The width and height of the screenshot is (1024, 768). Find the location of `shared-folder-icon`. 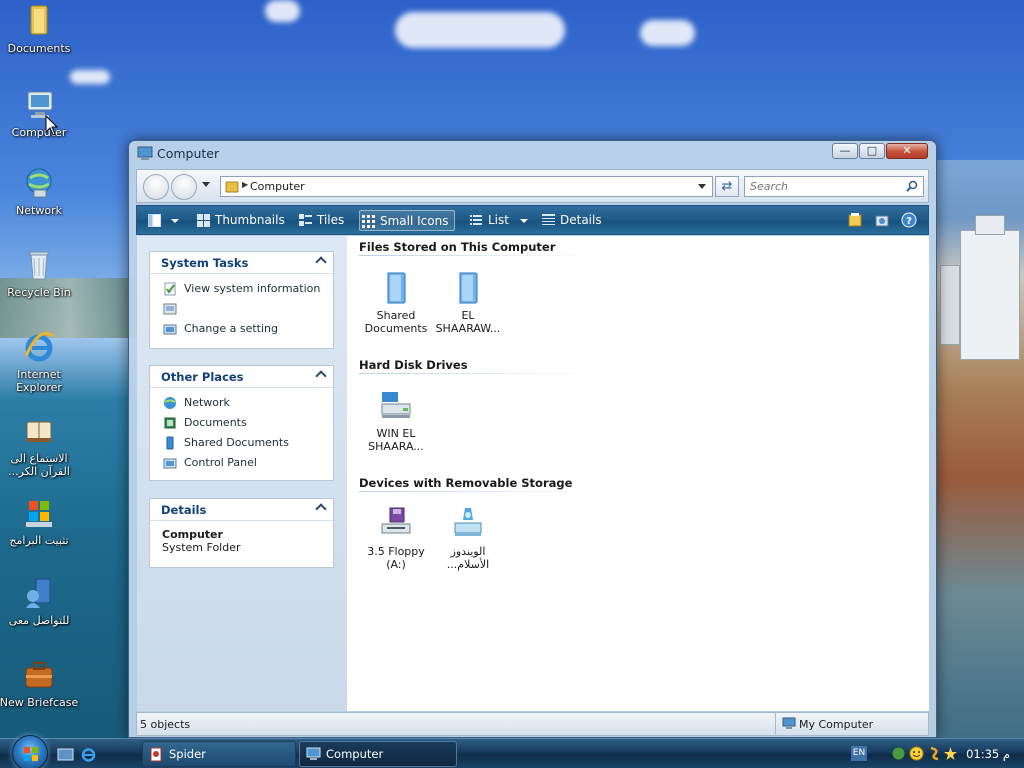

shared-folder-icon is located at coordinates (170, 443).